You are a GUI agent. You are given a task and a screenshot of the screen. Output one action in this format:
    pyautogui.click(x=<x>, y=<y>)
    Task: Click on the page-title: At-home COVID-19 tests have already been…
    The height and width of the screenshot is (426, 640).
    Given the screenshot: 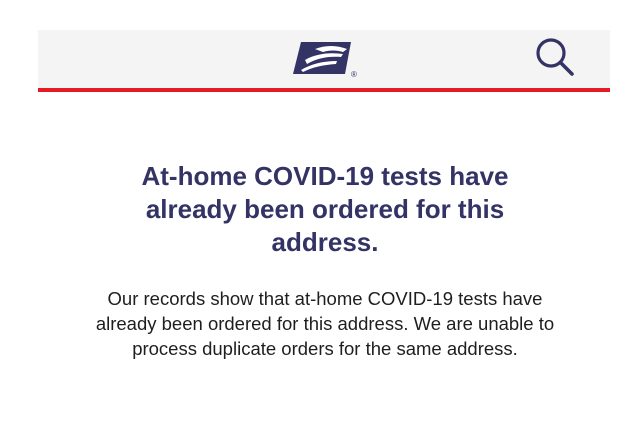 What is the action you would take?
    pyautogui.click(x=325, y=209)
    